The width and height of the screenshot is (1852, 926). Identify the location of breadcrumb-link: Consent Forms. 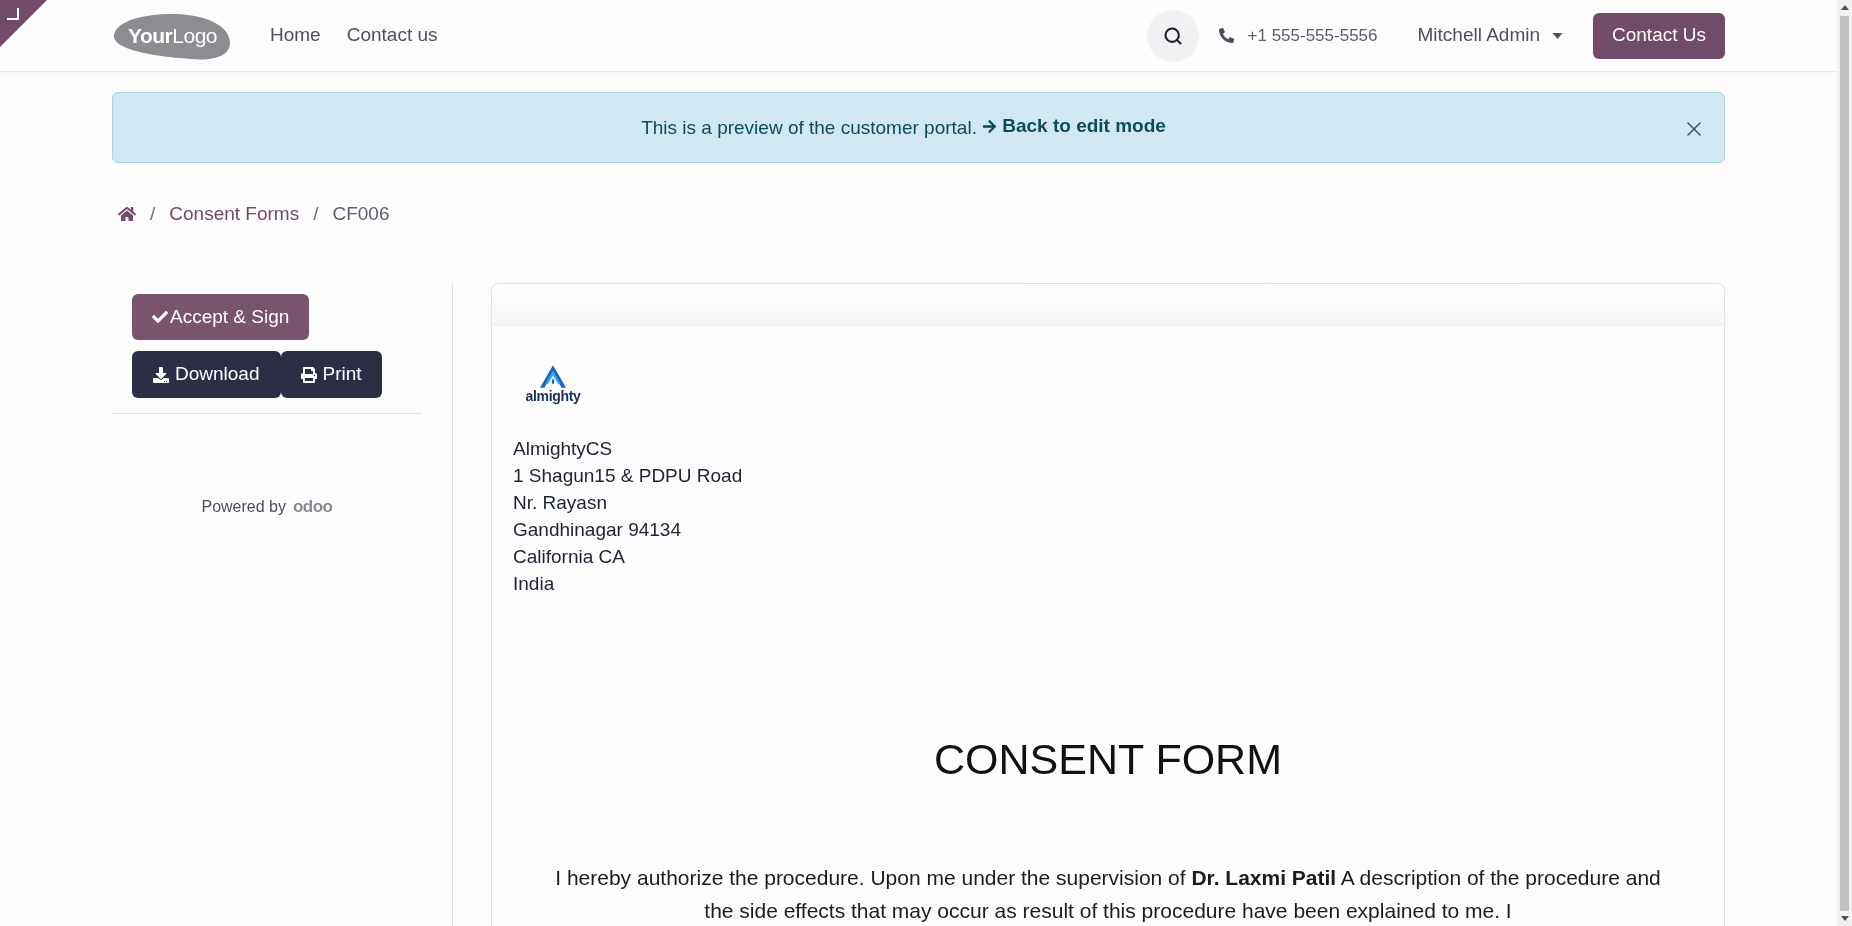
(234, 214).